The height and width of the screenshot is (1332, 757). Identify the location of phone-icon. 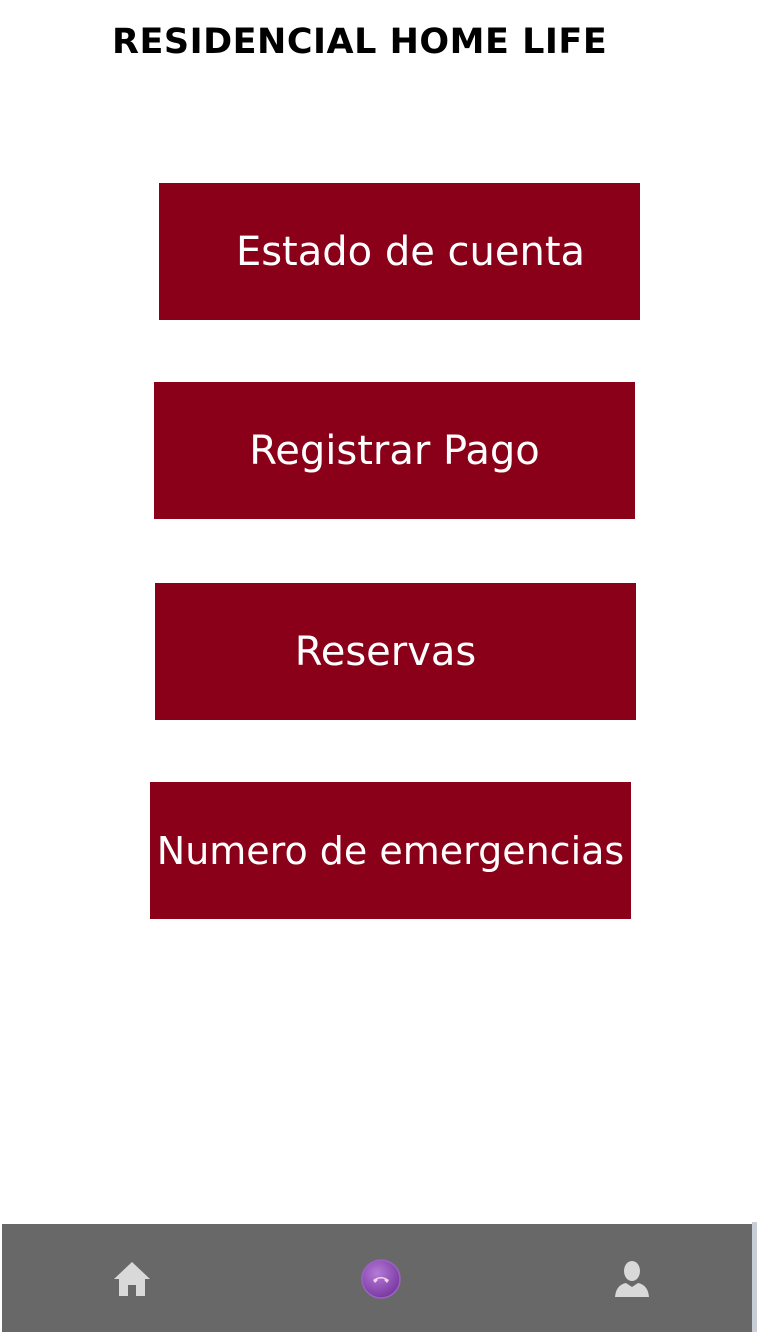
(381, 1279).